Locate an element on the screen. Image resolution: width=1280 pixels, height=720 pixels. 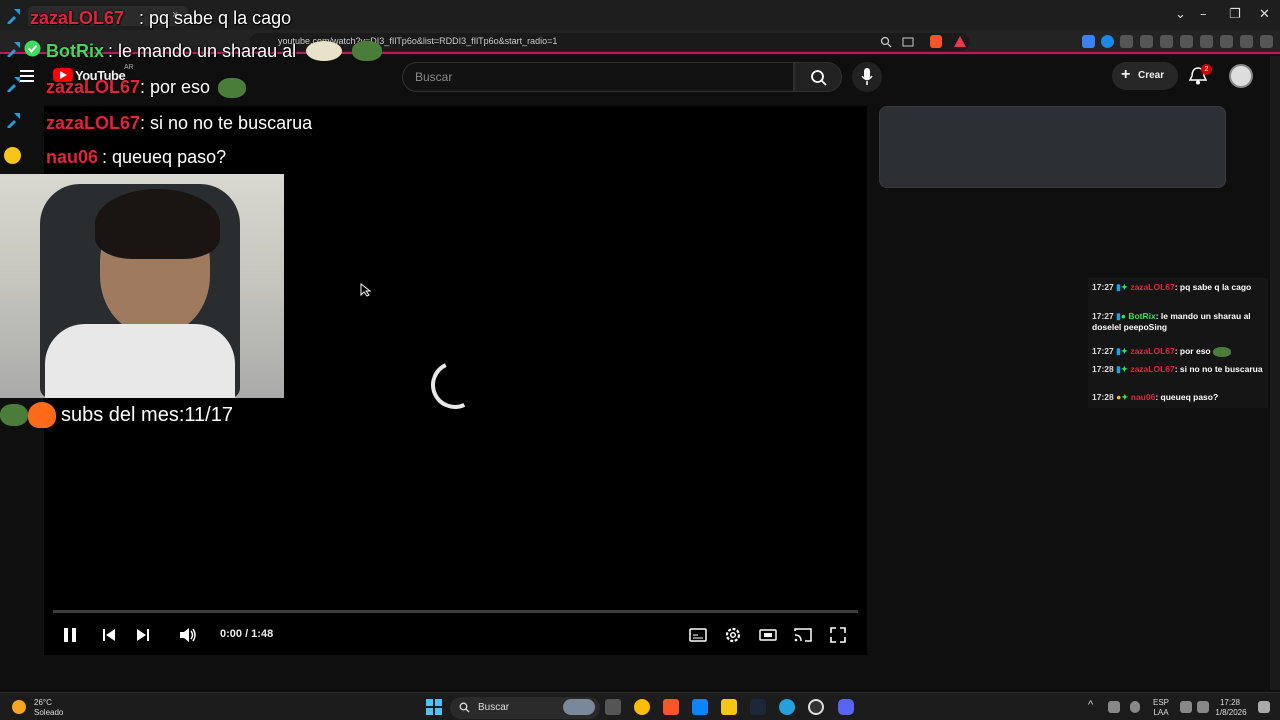
menu-icon is located at coordinates (1266, 41).